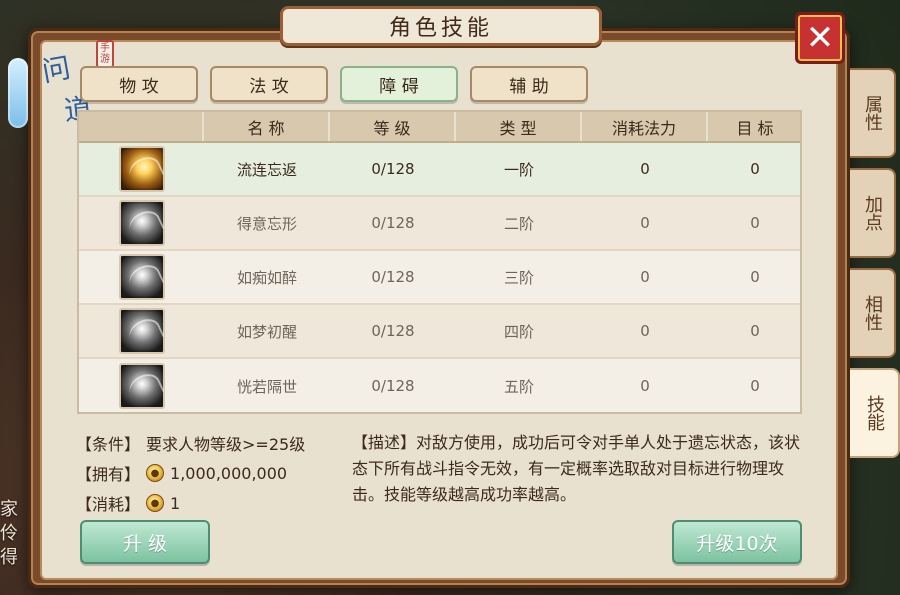 This screenshot has height=595, width=900. I want to click on window-title-bar: 角色技能, so click(441, 26).